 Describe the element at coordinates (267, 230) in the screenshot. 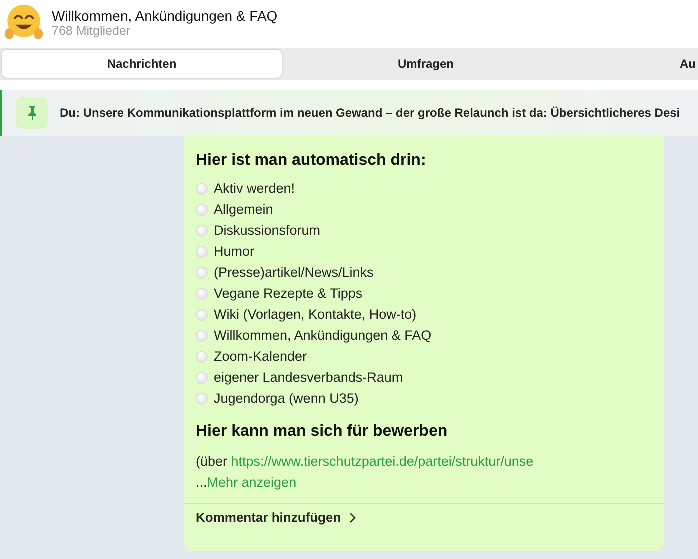

I see `list-item-text: Diskussionsforum` at that location.